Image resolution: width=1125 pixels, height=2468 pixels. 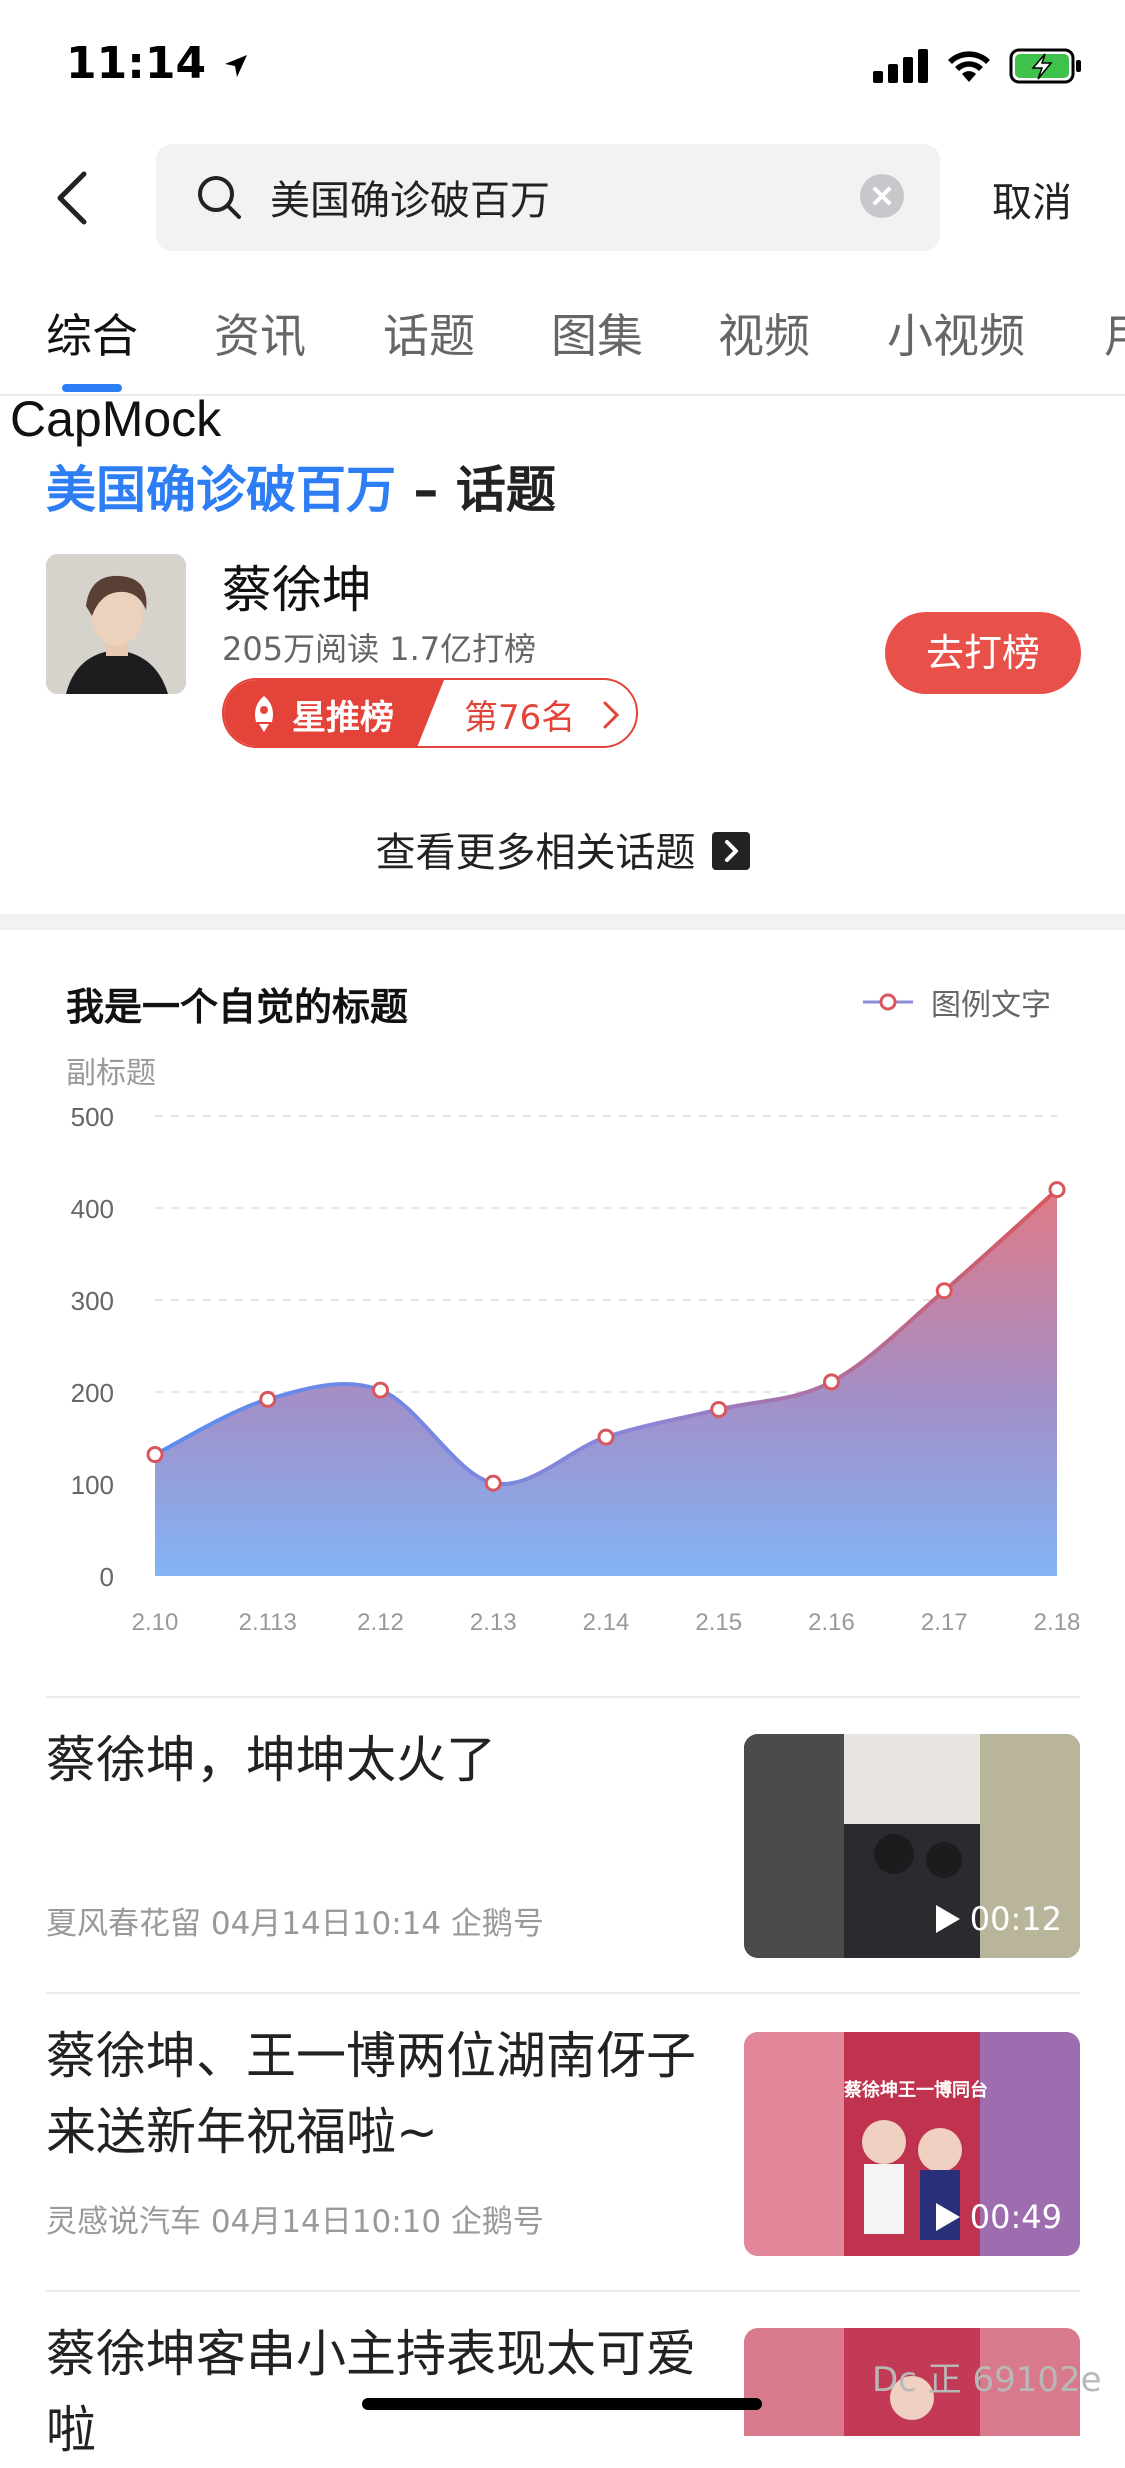 I want to click on legend-label: 图例文字, so click(x=991, y=1005).